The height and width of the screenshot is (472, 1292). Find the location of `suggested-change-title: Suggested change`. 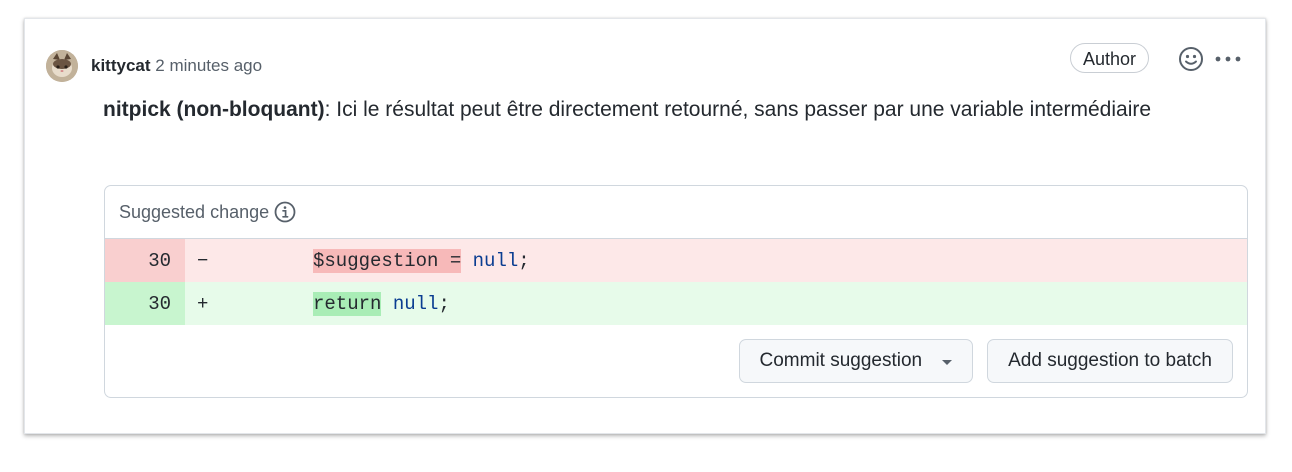

suggested-change-title: Suggested change is located at coordinates (194, 211).